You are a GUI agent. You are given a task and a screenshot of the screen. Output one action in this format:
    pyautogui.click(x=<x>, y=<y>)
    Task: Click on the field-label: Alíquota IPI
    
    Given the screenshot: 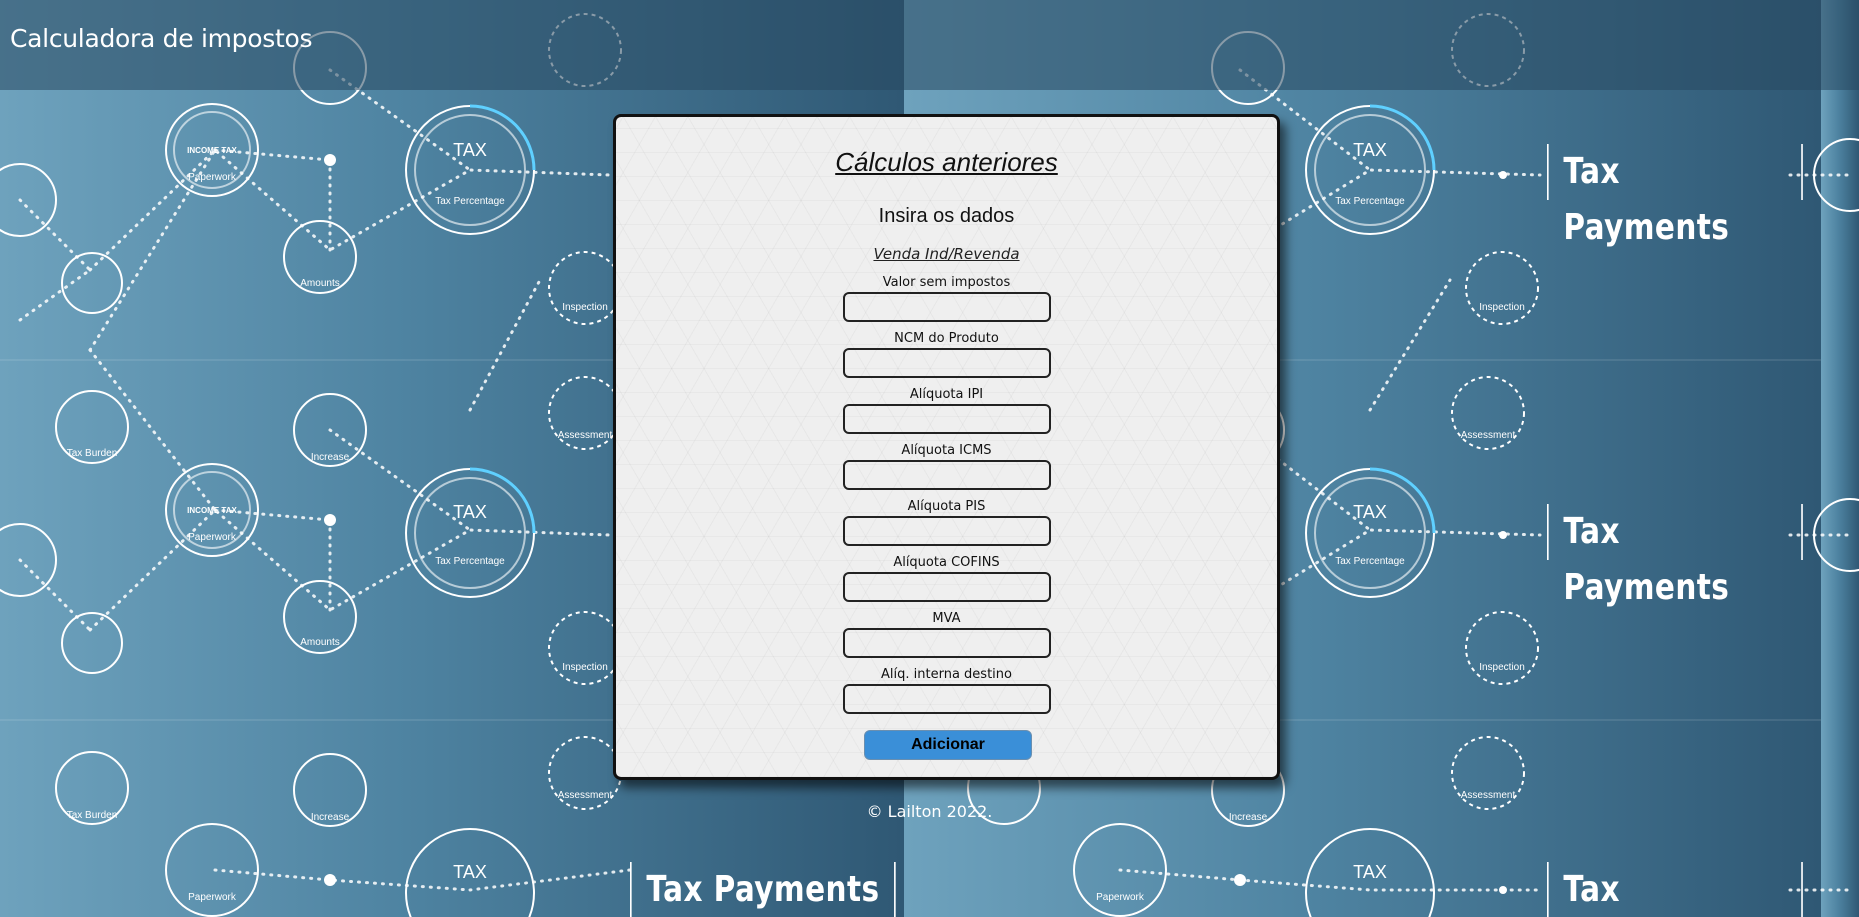 What is the action you would take?
    pyautogui.click(x=946, y=394)
    